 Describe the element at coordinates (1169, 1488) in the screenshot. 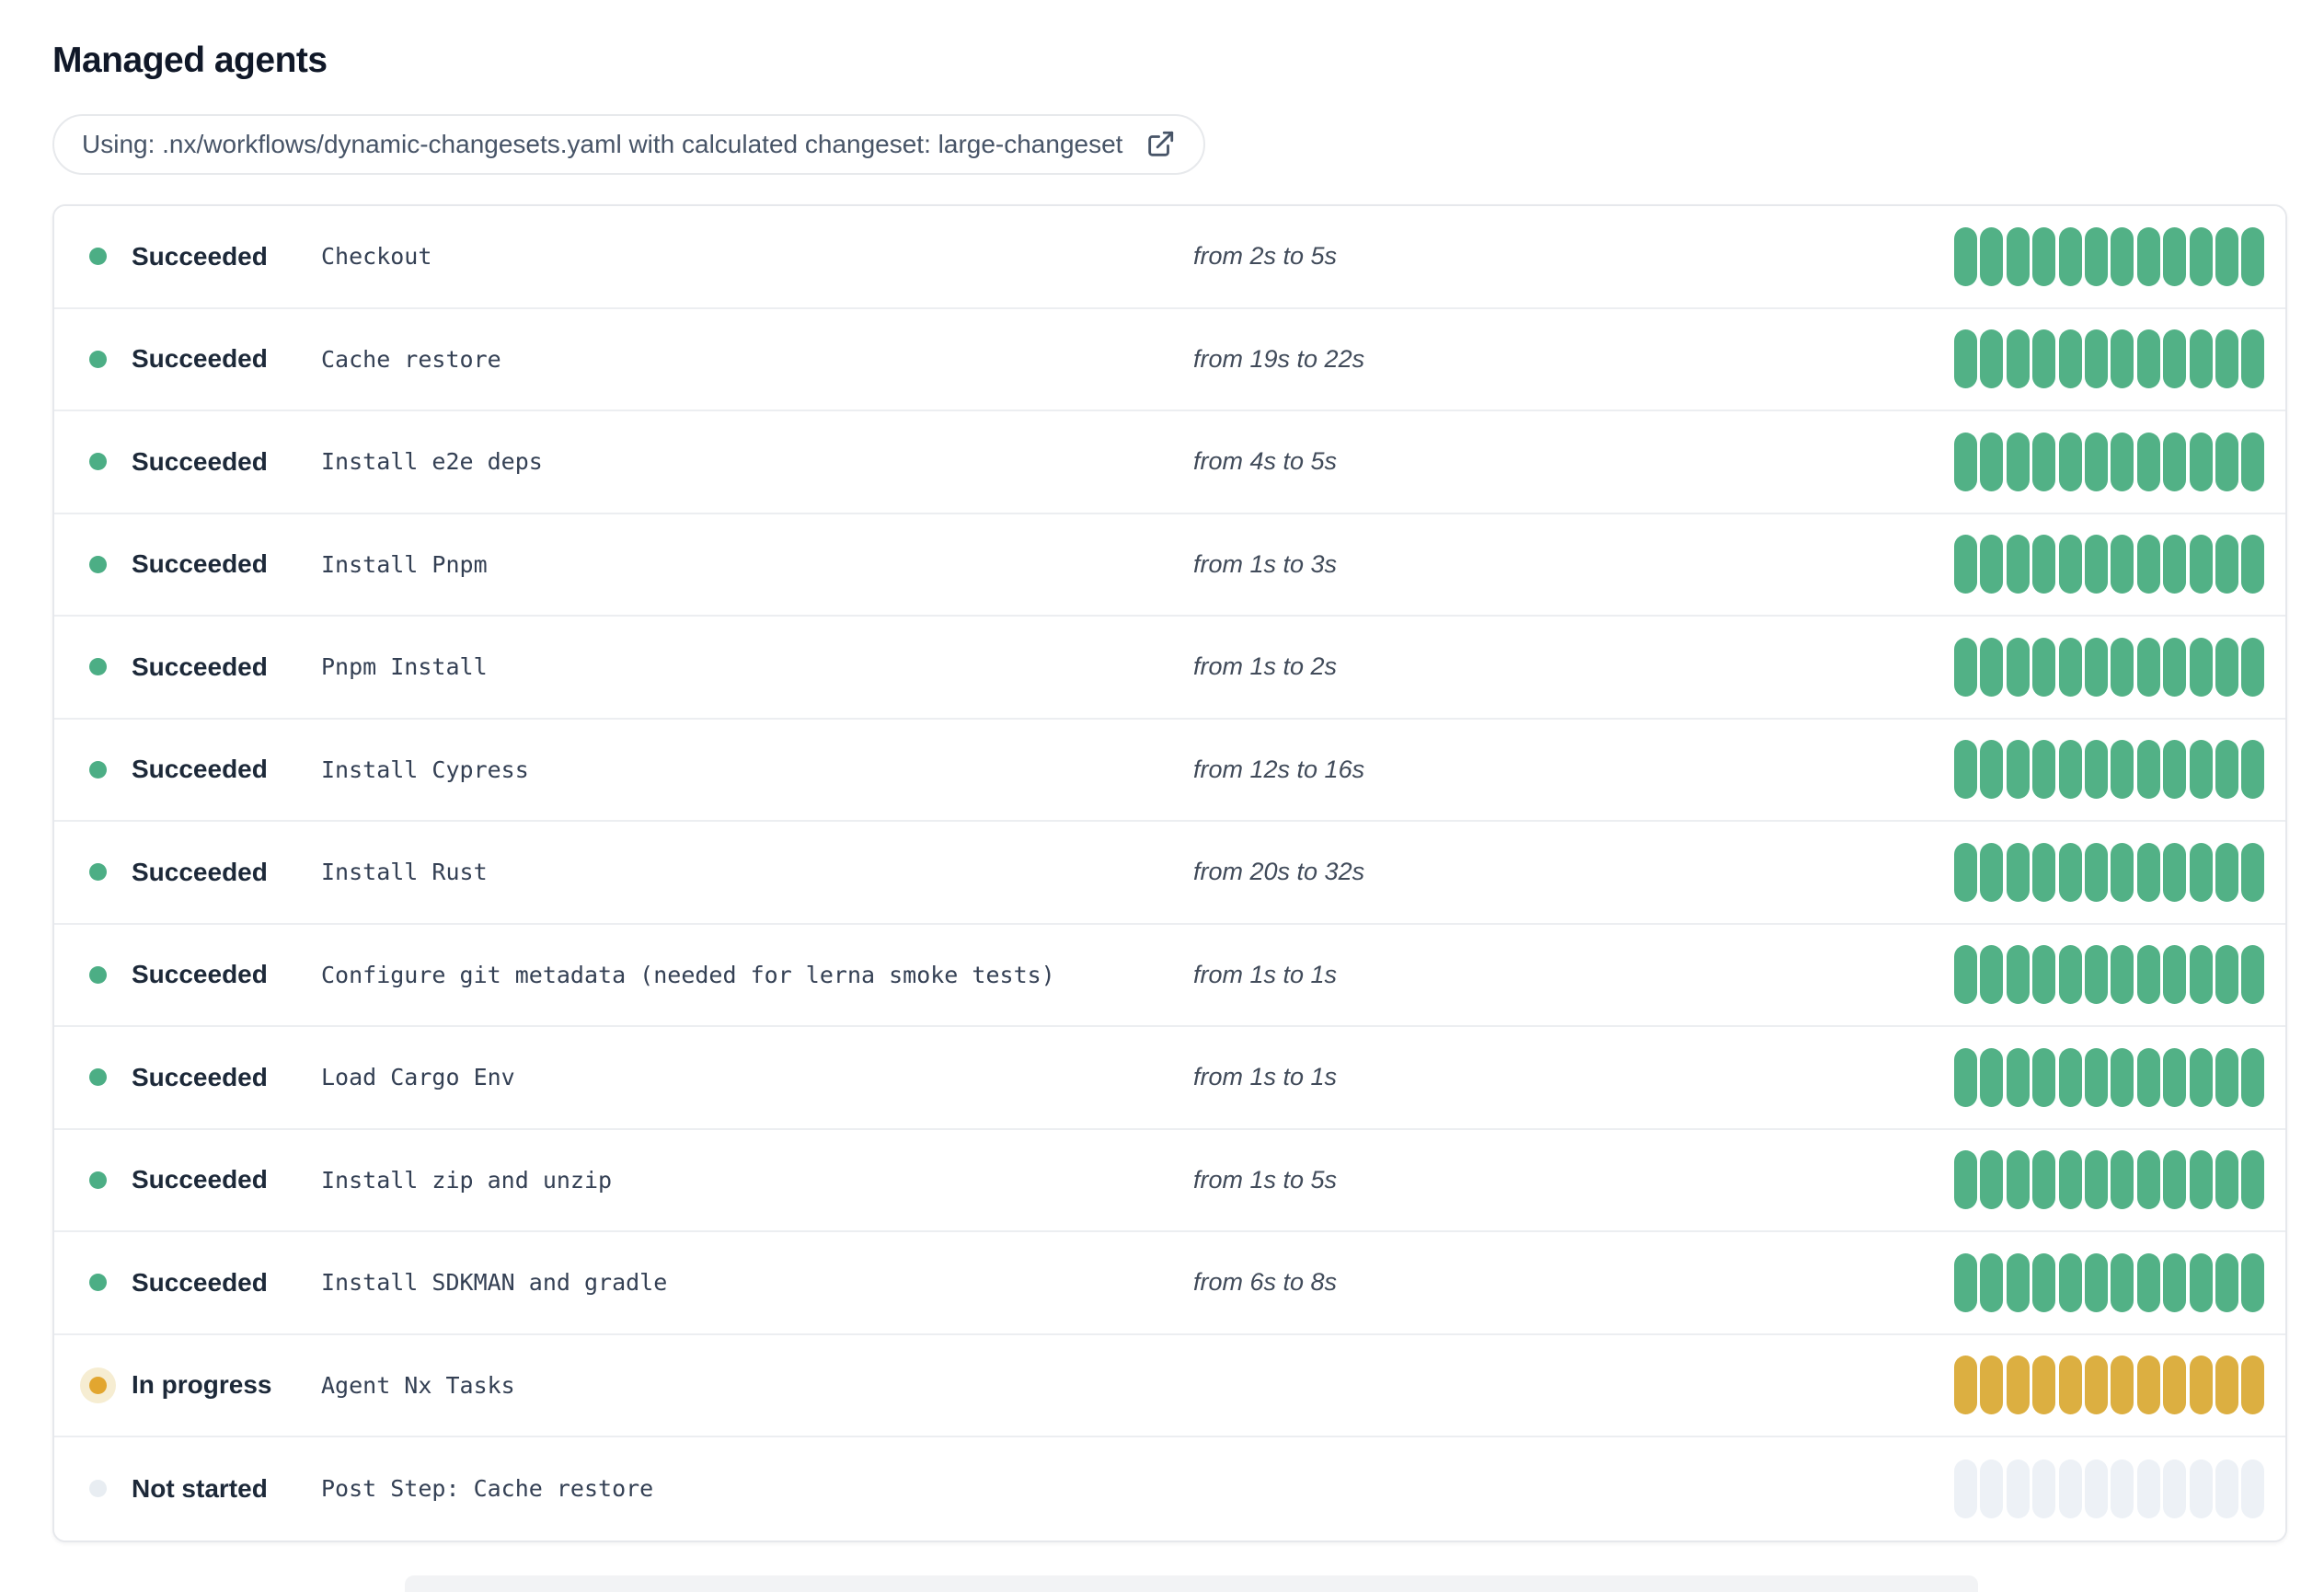

I see `step-row: Not started Post Step: Cache restore` at that location.